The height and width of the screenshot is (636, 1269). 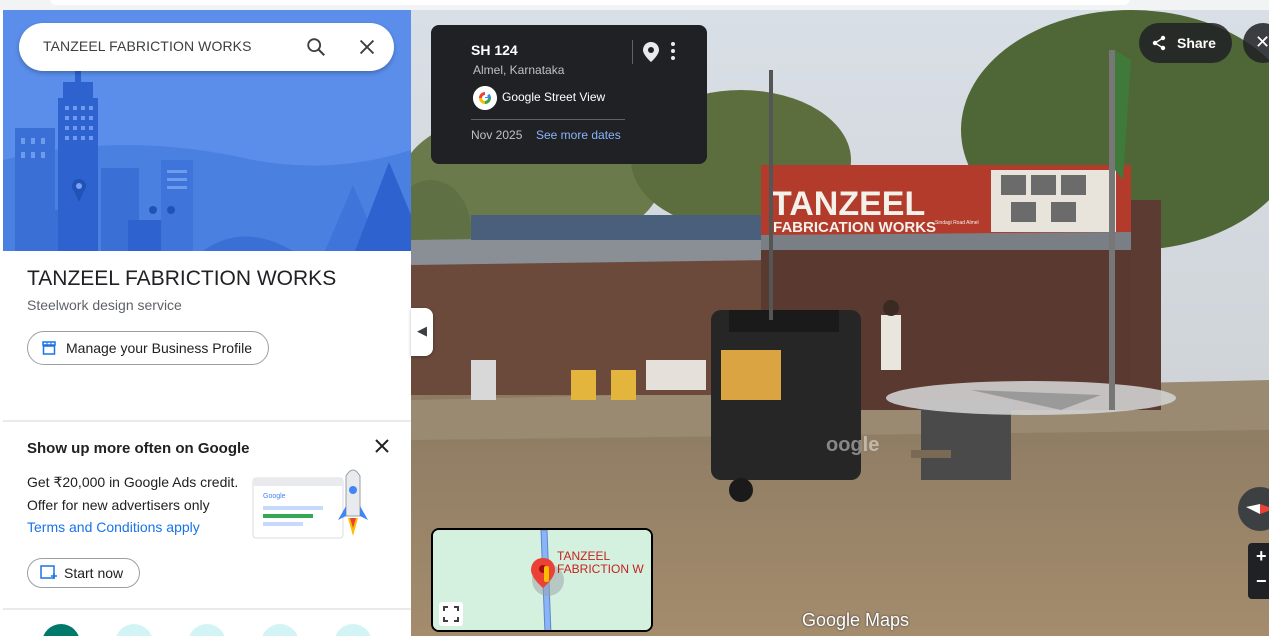 What do you see at coordinates (578, 135) in the screenshot?
I see `see-more-dates-link: See more dates` at bounding box center [578, 135].